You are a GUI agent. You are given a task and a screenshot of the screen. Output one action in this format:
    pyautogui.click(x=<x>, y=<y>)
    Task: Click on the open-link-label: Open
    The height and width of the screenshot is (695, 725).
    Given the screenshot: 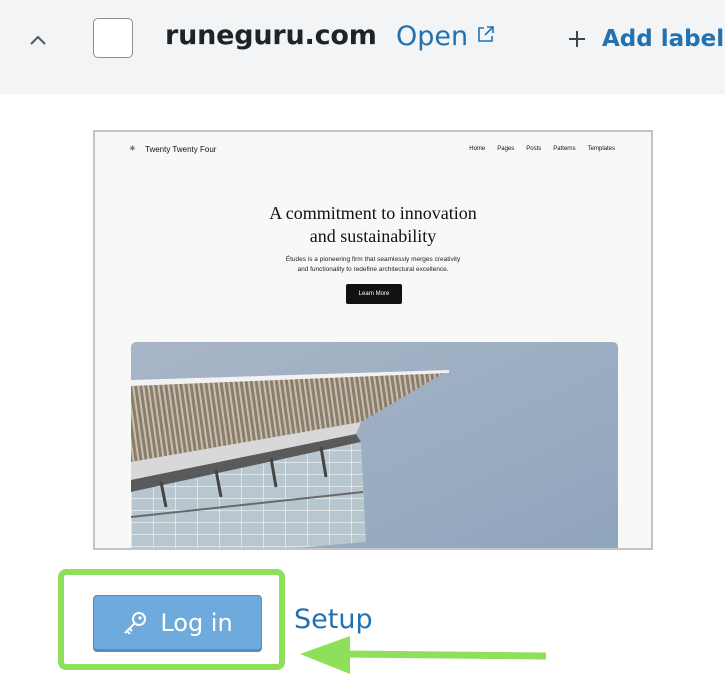 What is the action you would take?
    pyautogui.click(x=432, y=36)
    